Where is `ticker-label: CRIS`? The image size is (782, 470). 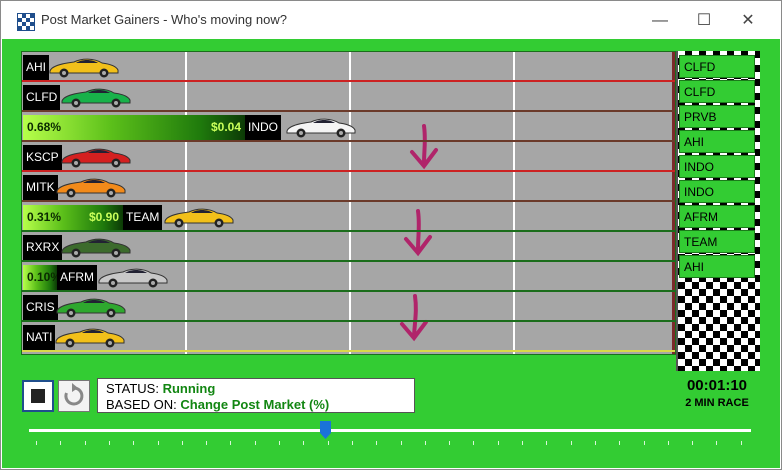 ticker-label: CRIS is located at coordinates (40, 307).